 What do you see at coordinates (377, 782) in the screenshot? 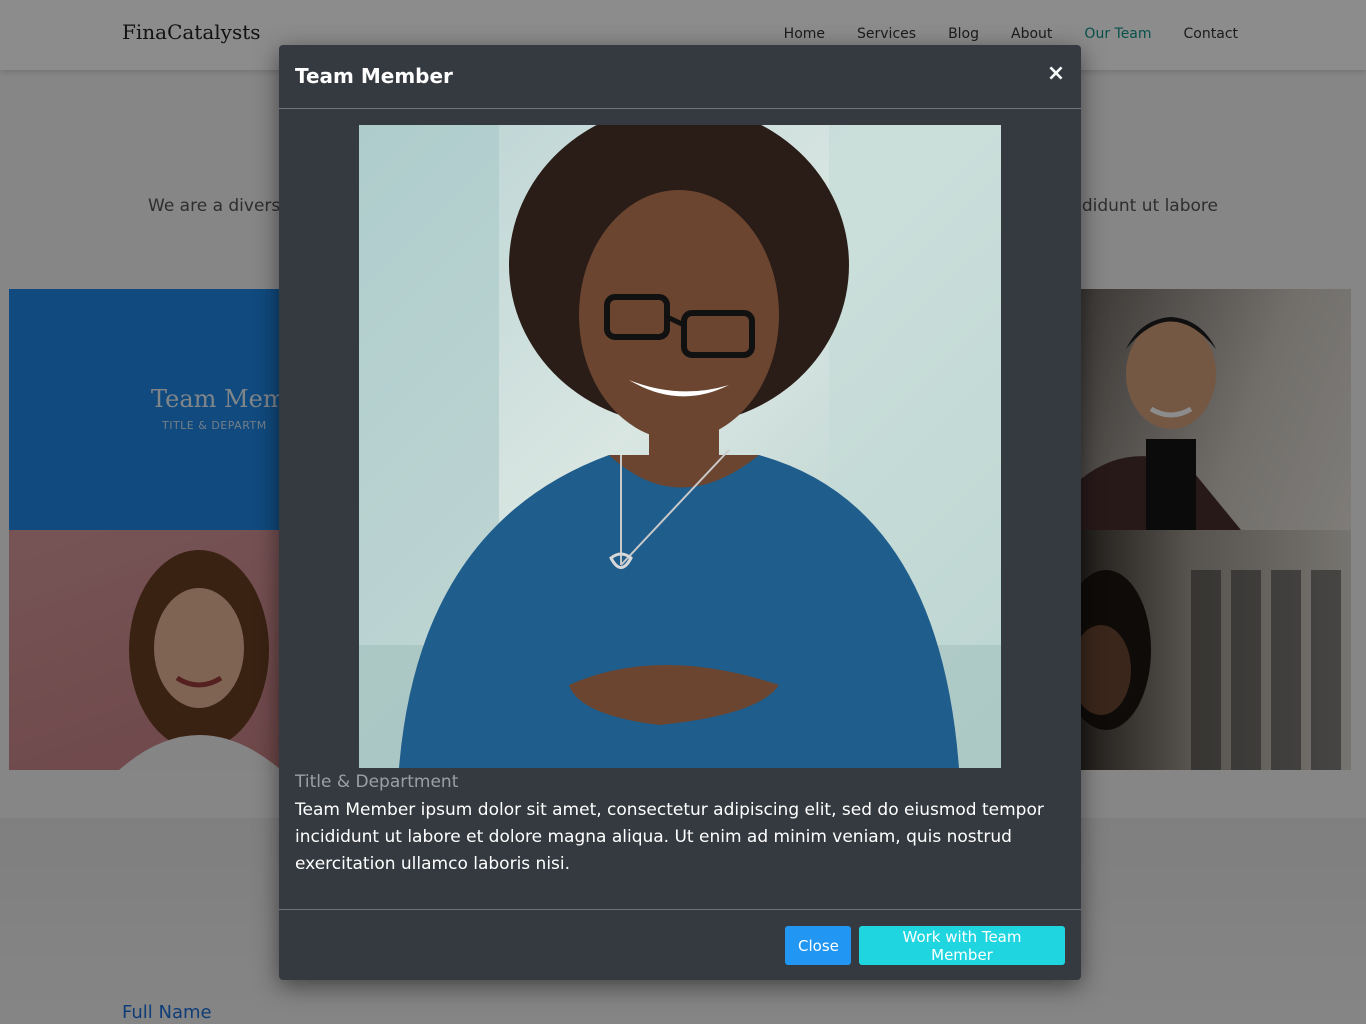
I see `member-department: Title & Department` at bounding box center [377, 782].